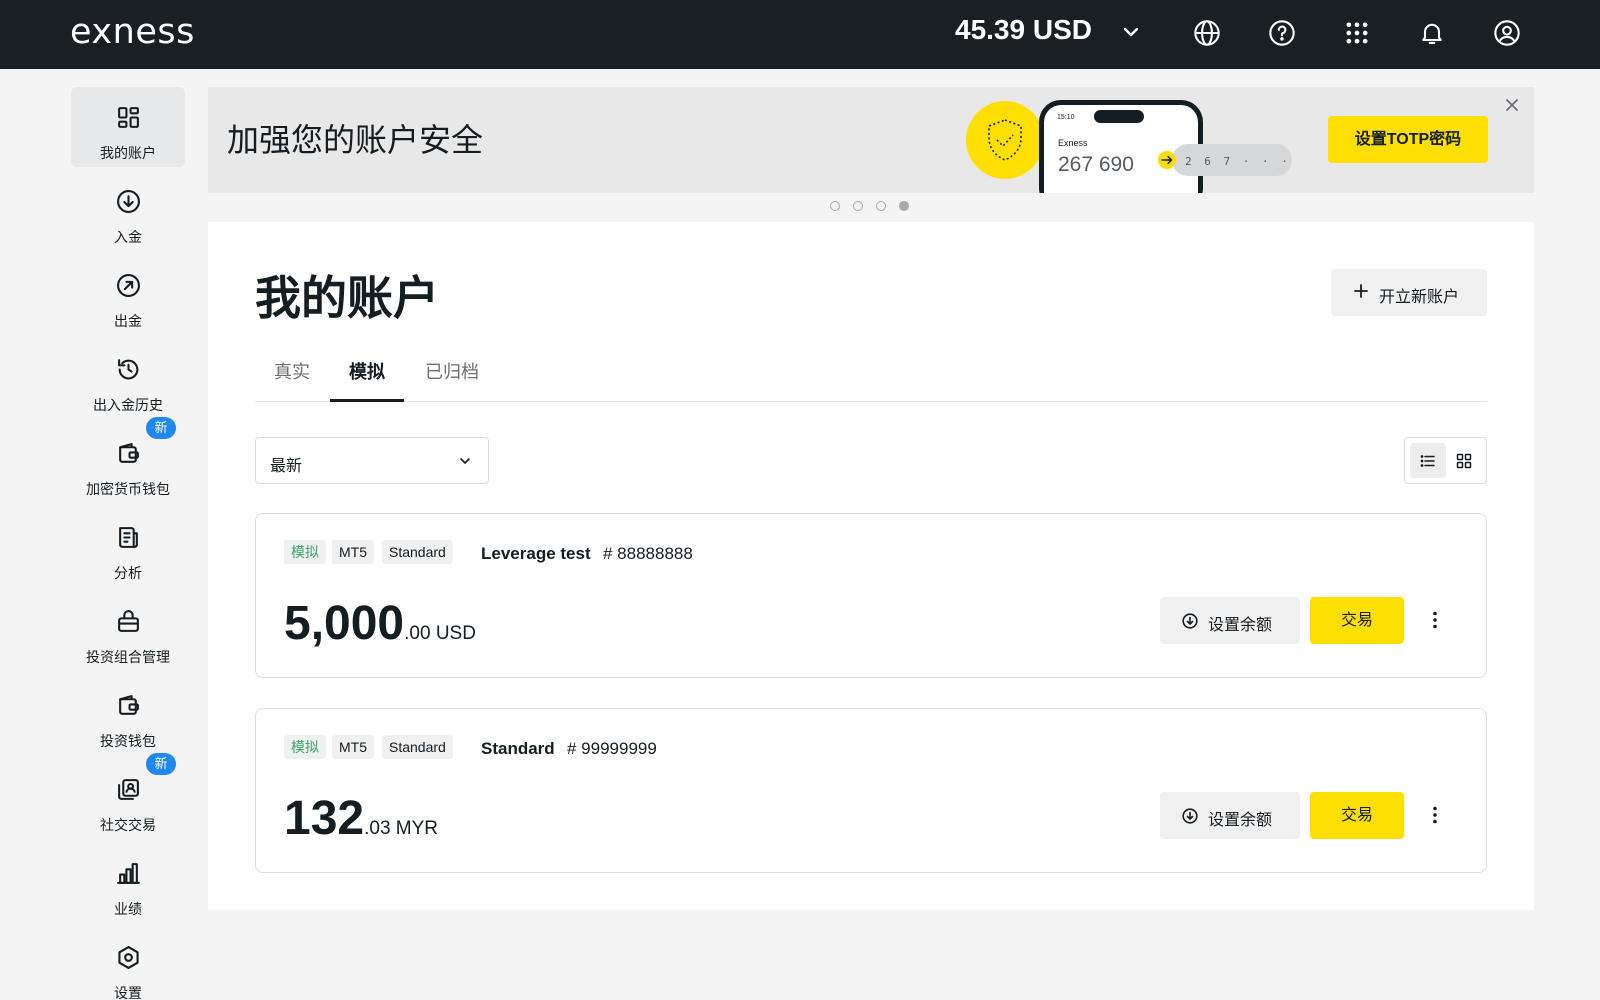 This screenshot has height=1000, width=1600. What do you see at coordinates (800, 34) in the screenshot?
I see `top-bar: exness 45.39 USD` at bounding box center [800, 34].